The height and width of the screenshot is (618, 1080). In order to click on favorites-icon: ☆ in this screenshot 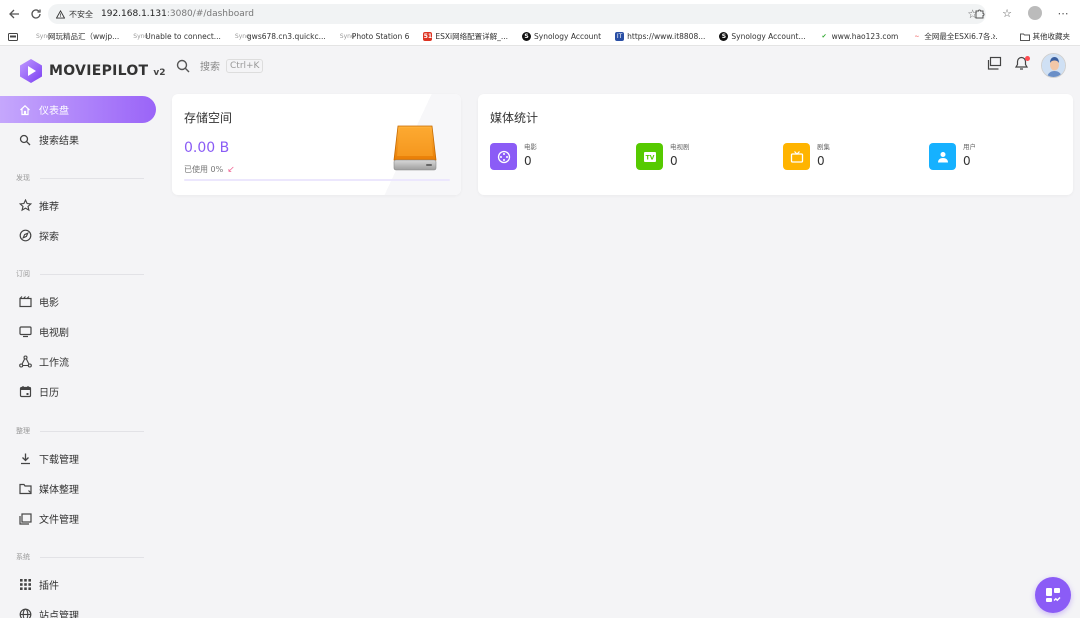, I will do `click(1007, 13)`.